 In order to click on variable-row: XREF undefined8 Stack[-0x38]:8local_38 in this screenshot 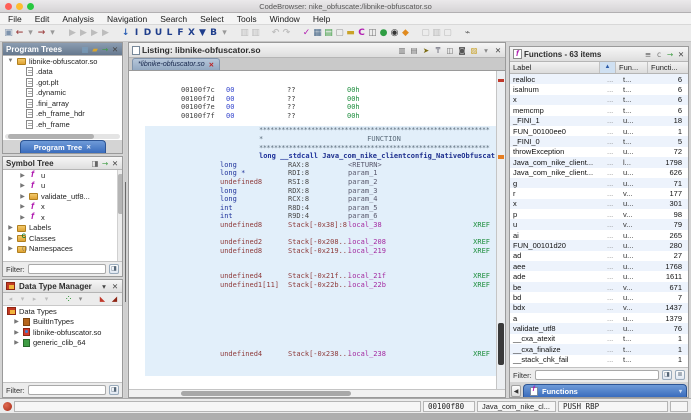, I will do `click(320, 225)`.